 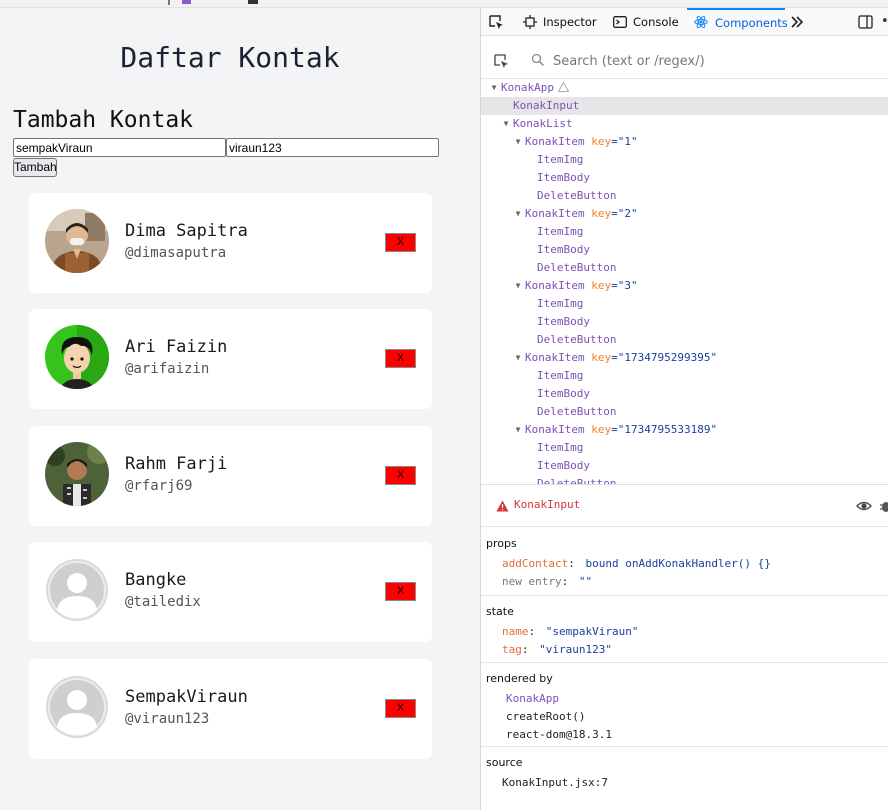 I want to click on prop-value: "", so click(x=585, y=581).